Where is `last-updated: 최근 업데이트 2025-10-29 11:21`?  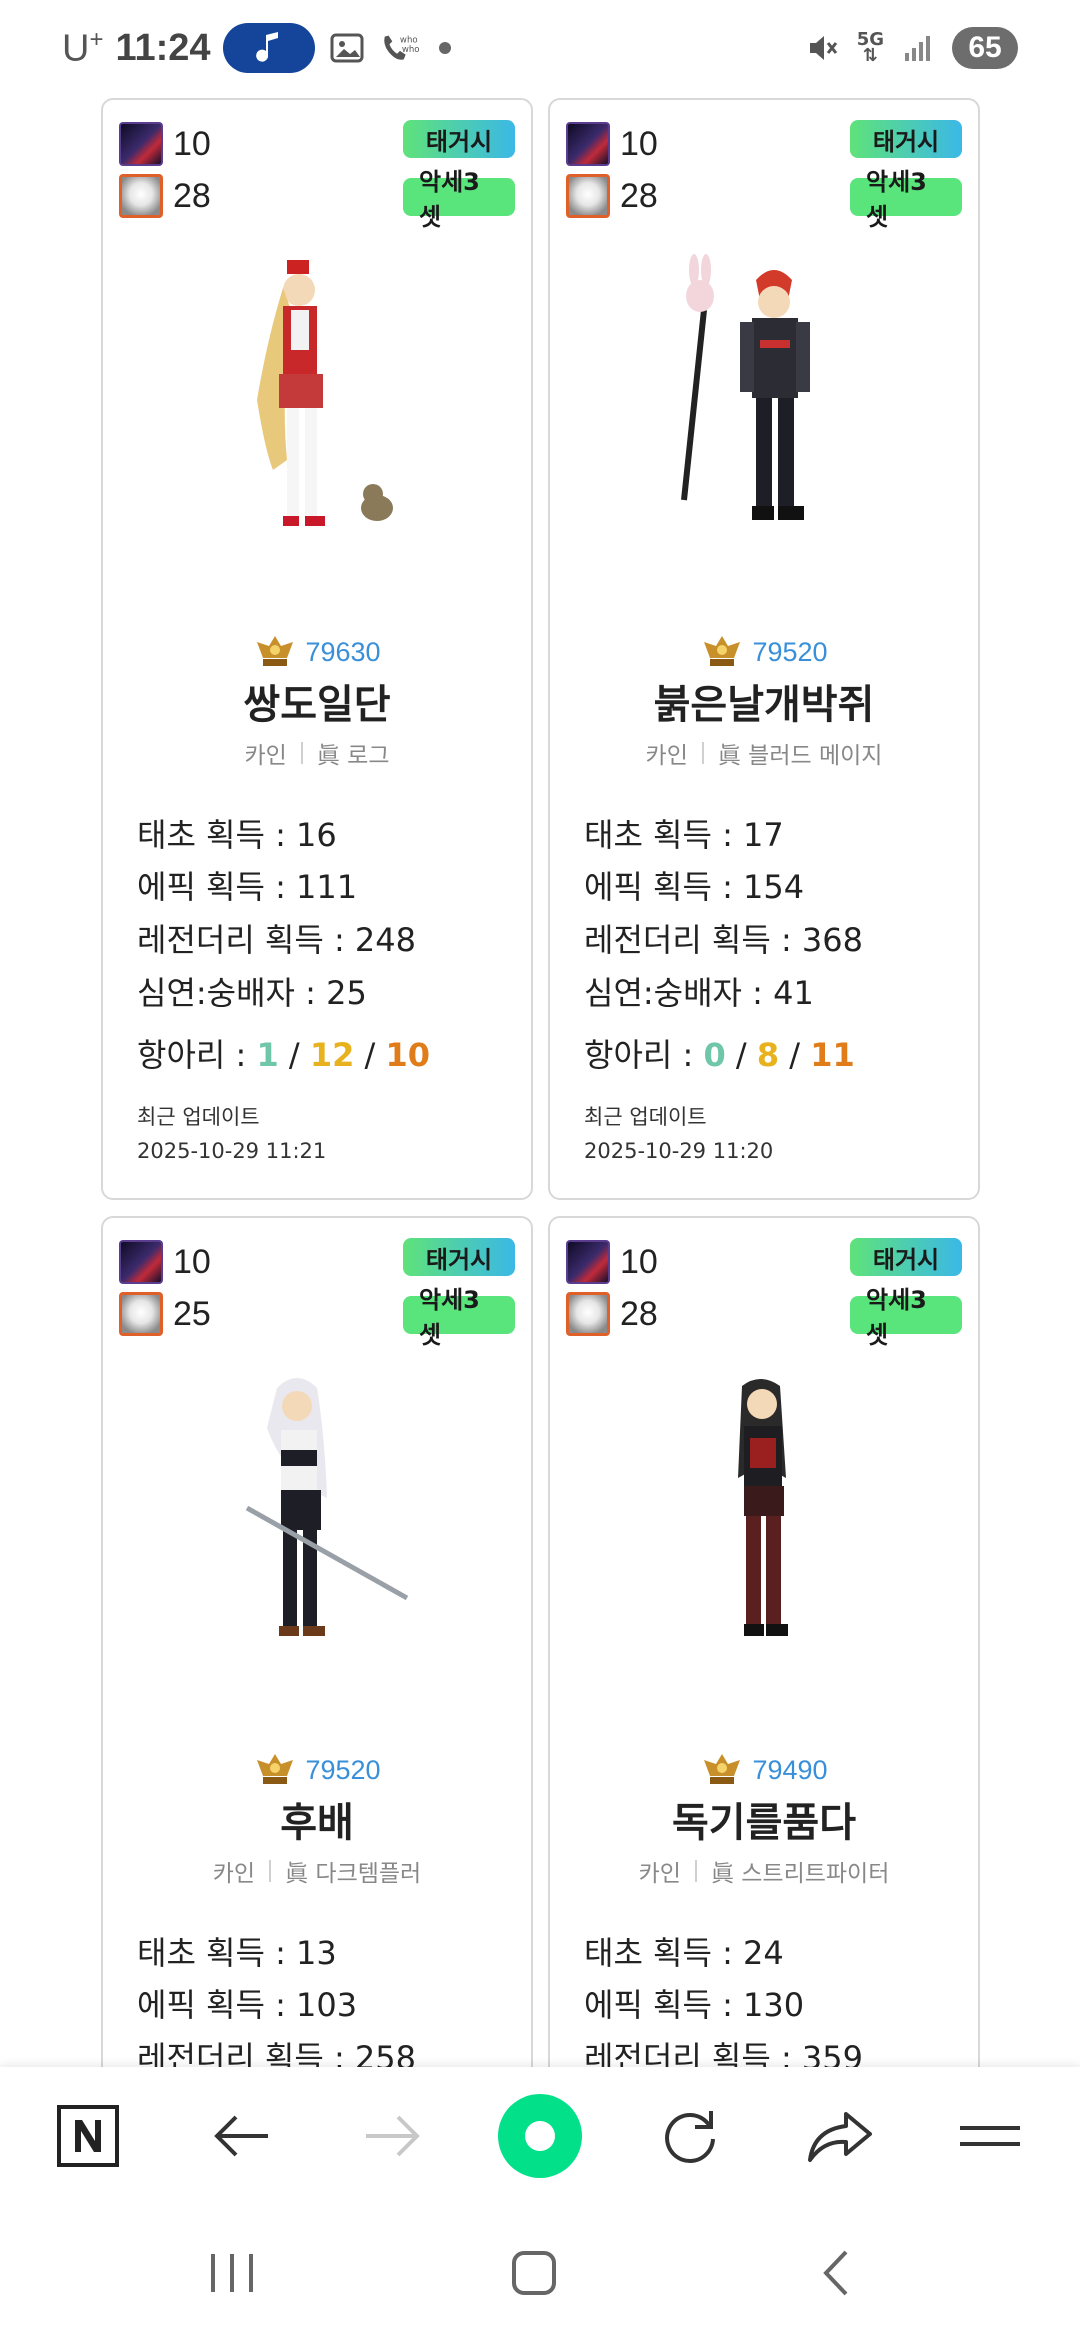
last-updated: 최근 업데이트 2025-10-29 11:21 is located at coordinates (231, 1134).